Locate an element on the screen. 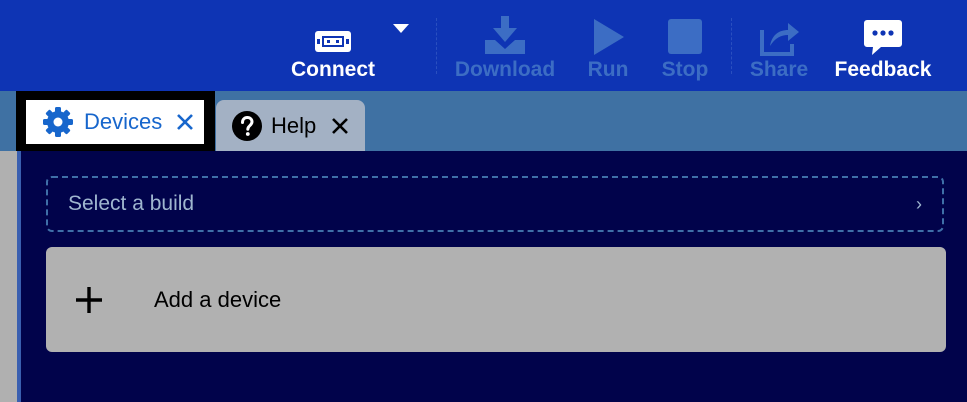 This screenshot has width=967, height=402. feedback-button: Feedback is located at coordinates (883, 45).